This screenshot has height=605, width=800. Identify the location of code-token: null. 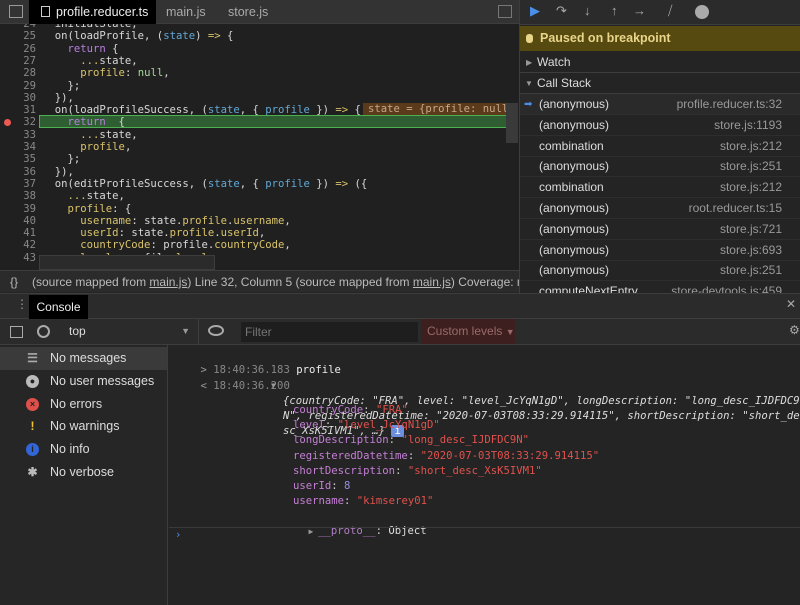
(150, 73).